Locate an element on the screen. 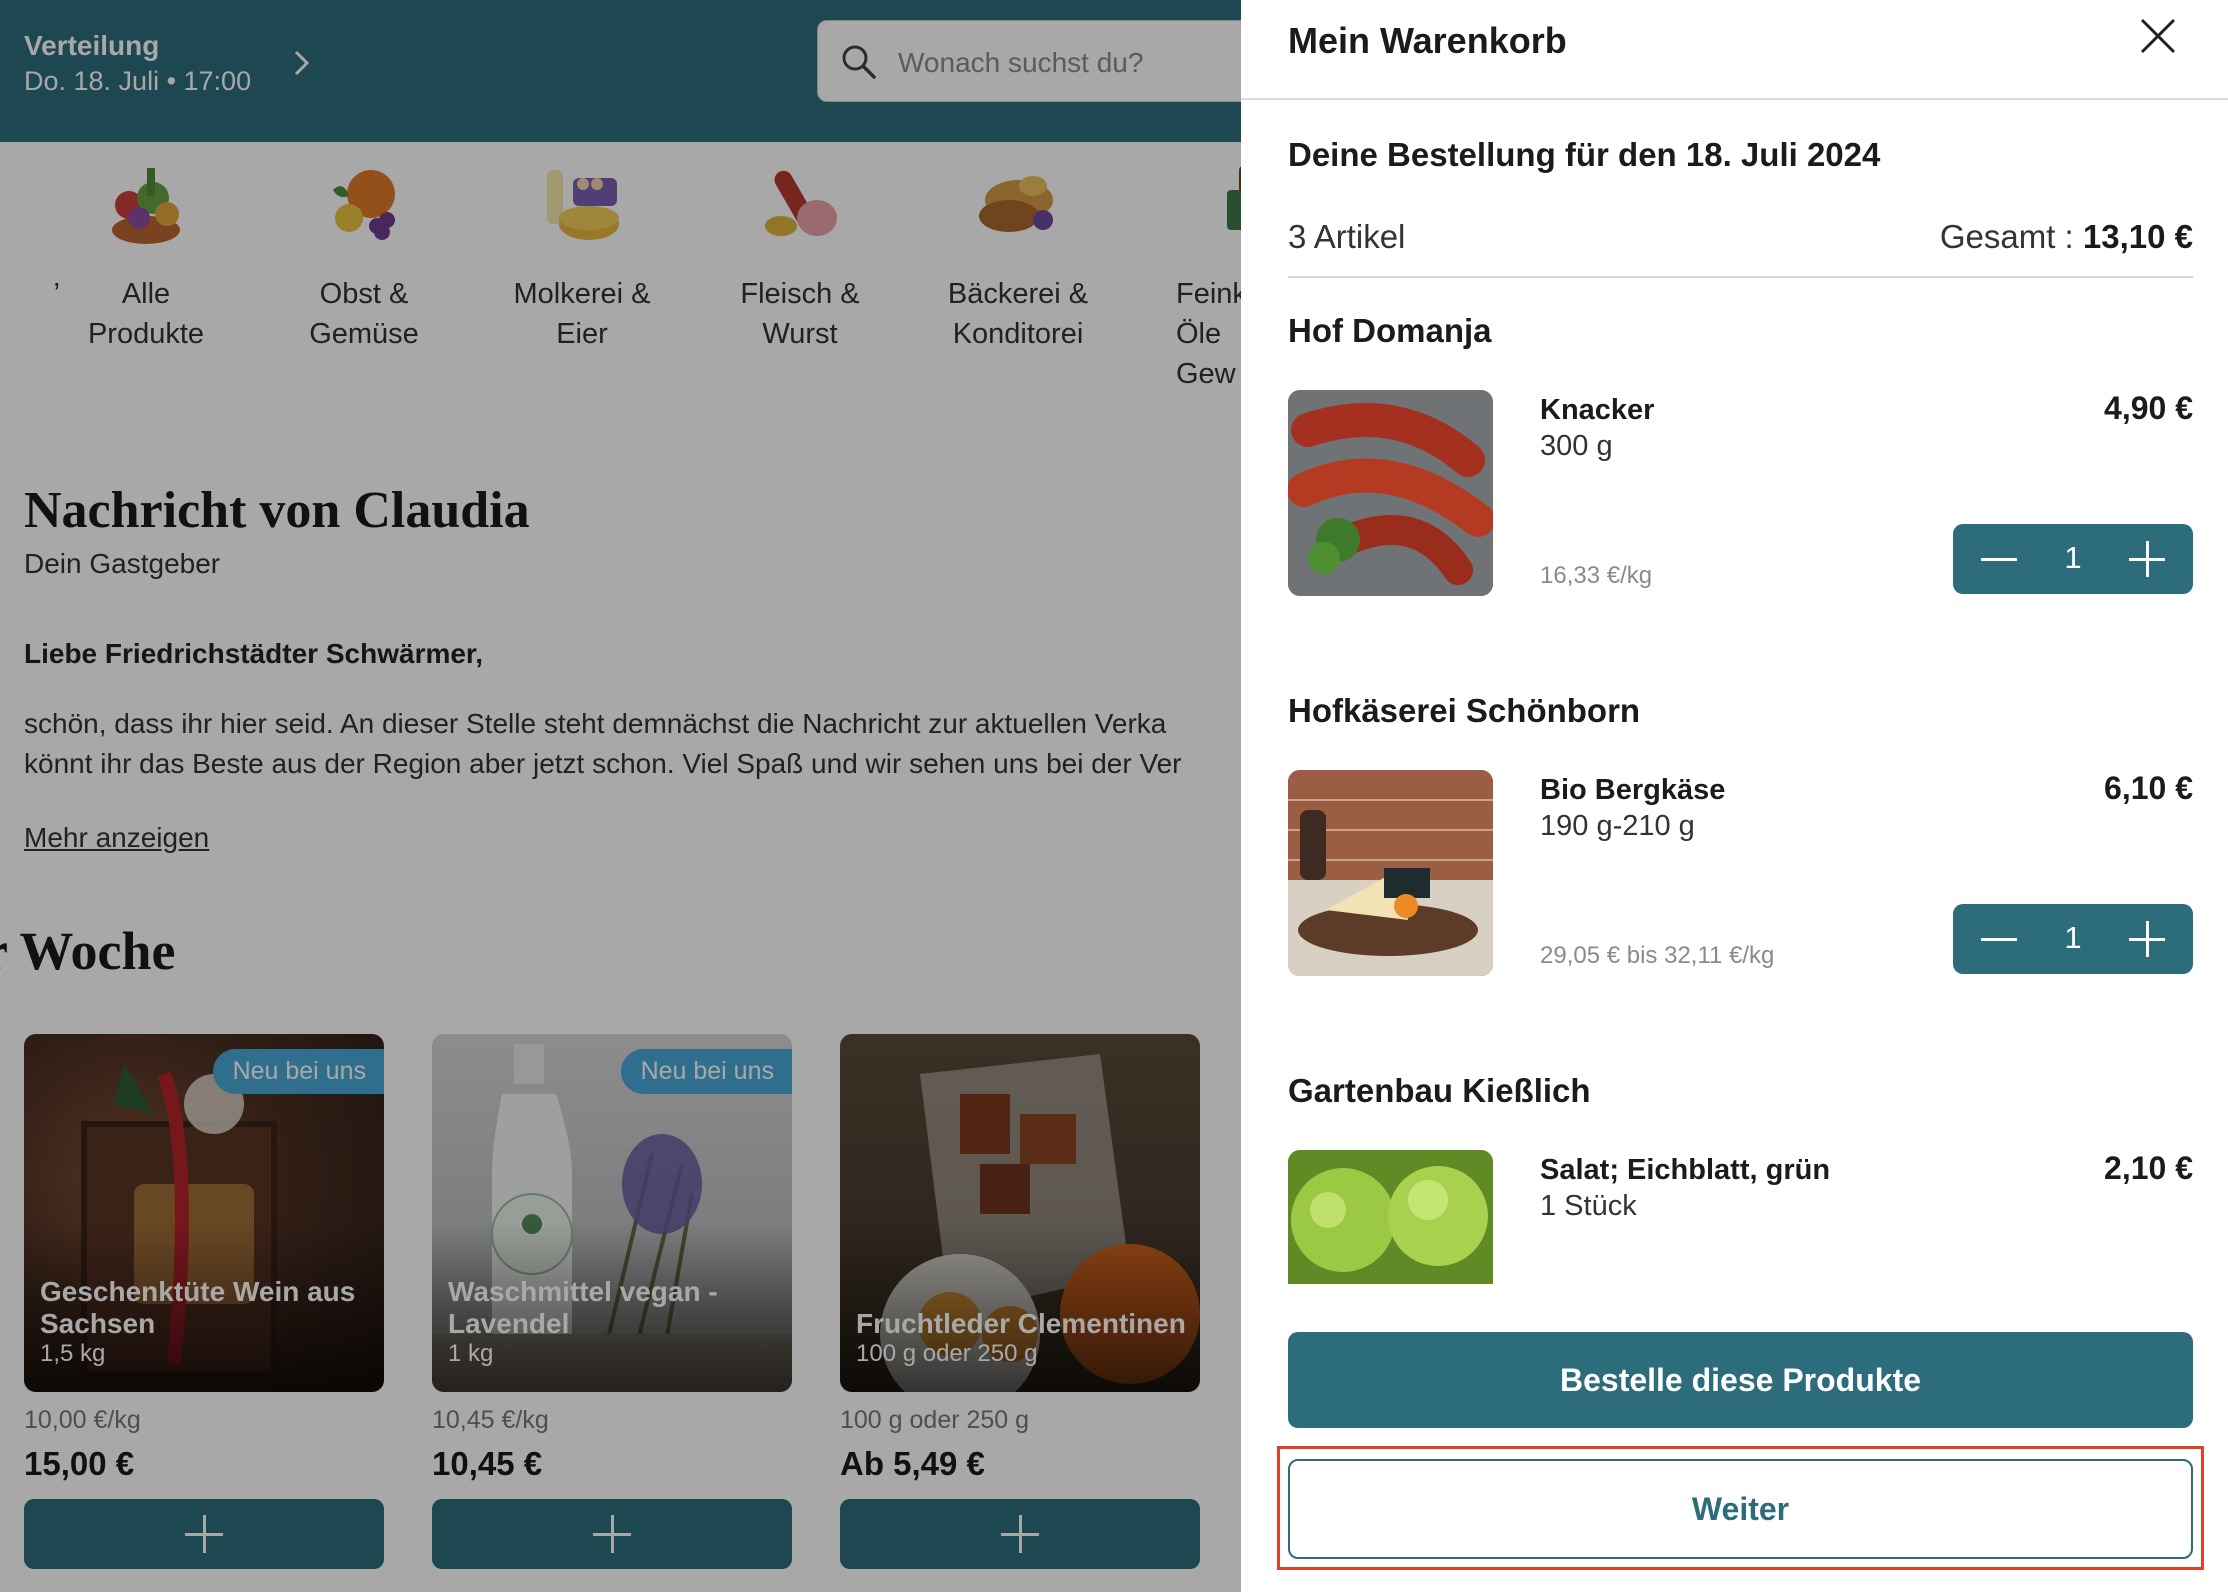 This screenshot has height=1592, width=2228. total-value: 13,10 € is located at coordinates (2137, 236).